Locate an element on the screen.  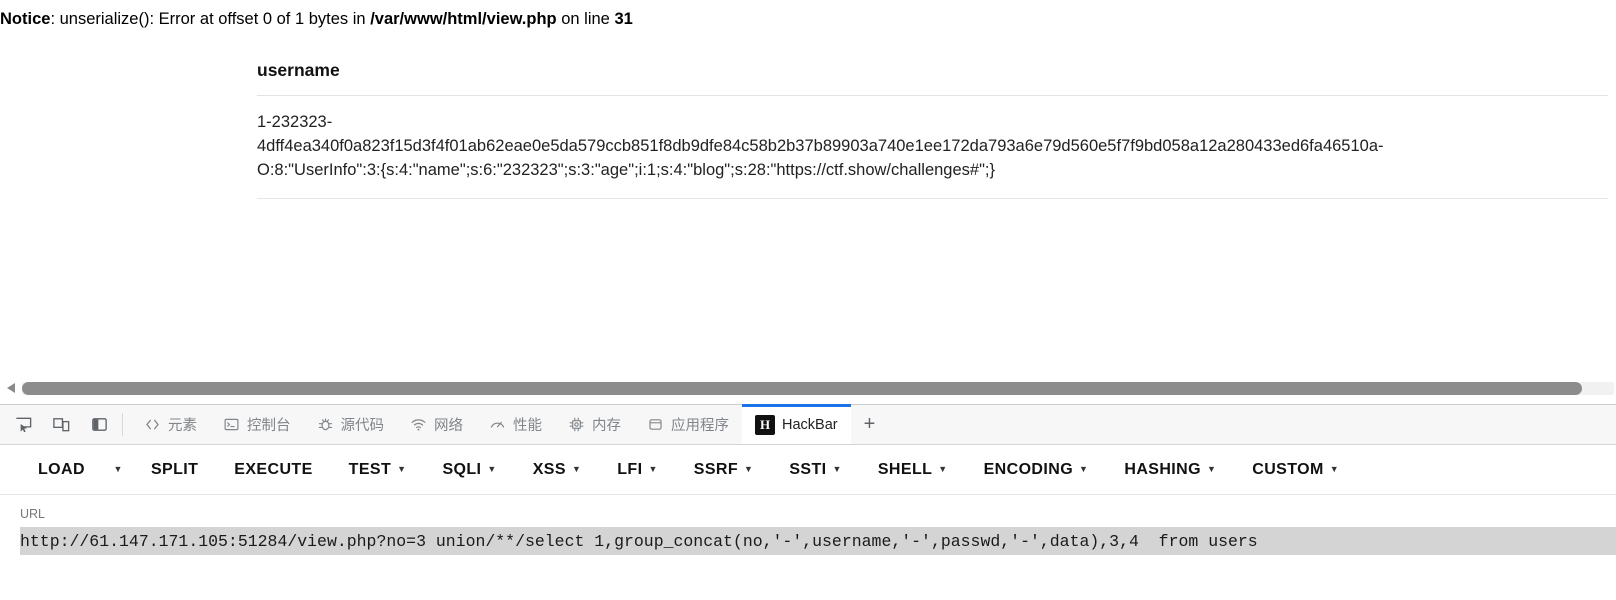
load-dropdown-caret-icon: ▼ is located at coordinates (118, 470).